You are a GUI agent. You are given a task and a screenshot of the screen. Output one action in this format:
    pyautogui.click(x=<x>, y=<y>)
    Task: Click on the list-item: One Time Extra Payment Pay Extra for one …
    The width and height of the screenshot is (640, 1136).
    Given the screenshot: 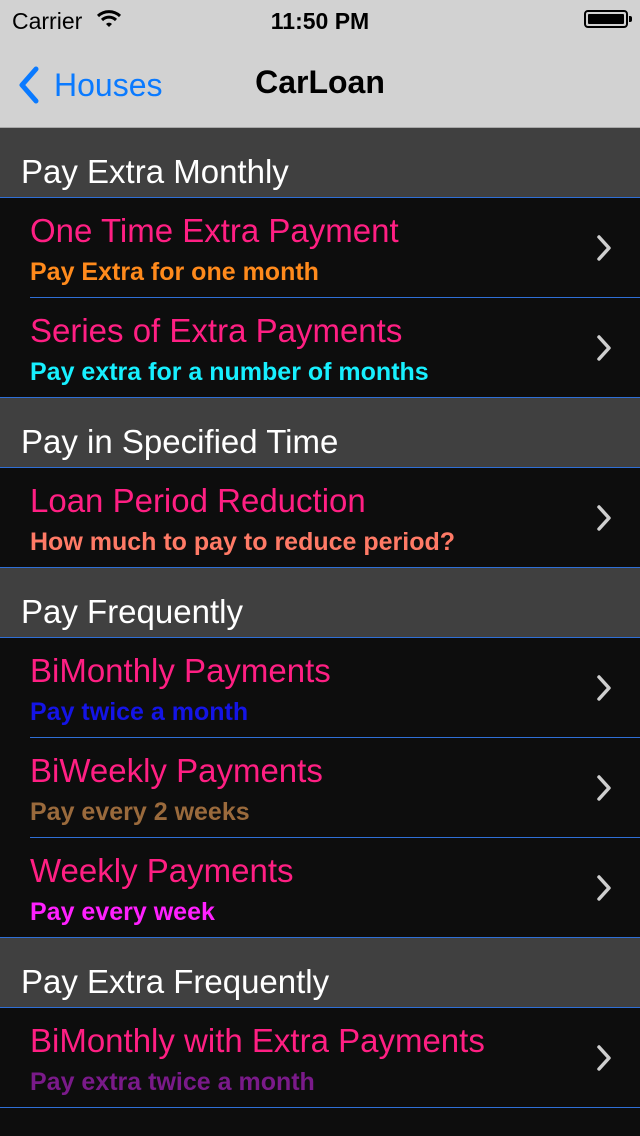 What is the action you would take?
    pyautogui.click(x=320, y=248)
    